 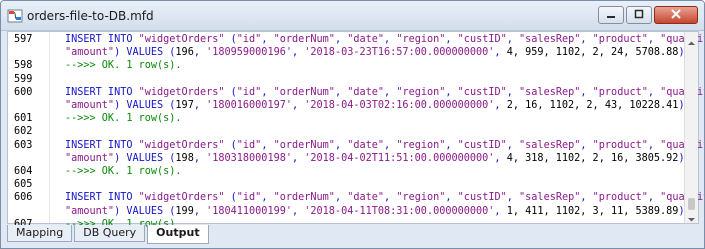 I want to click on maximize-button, so click(x=639, y=15).